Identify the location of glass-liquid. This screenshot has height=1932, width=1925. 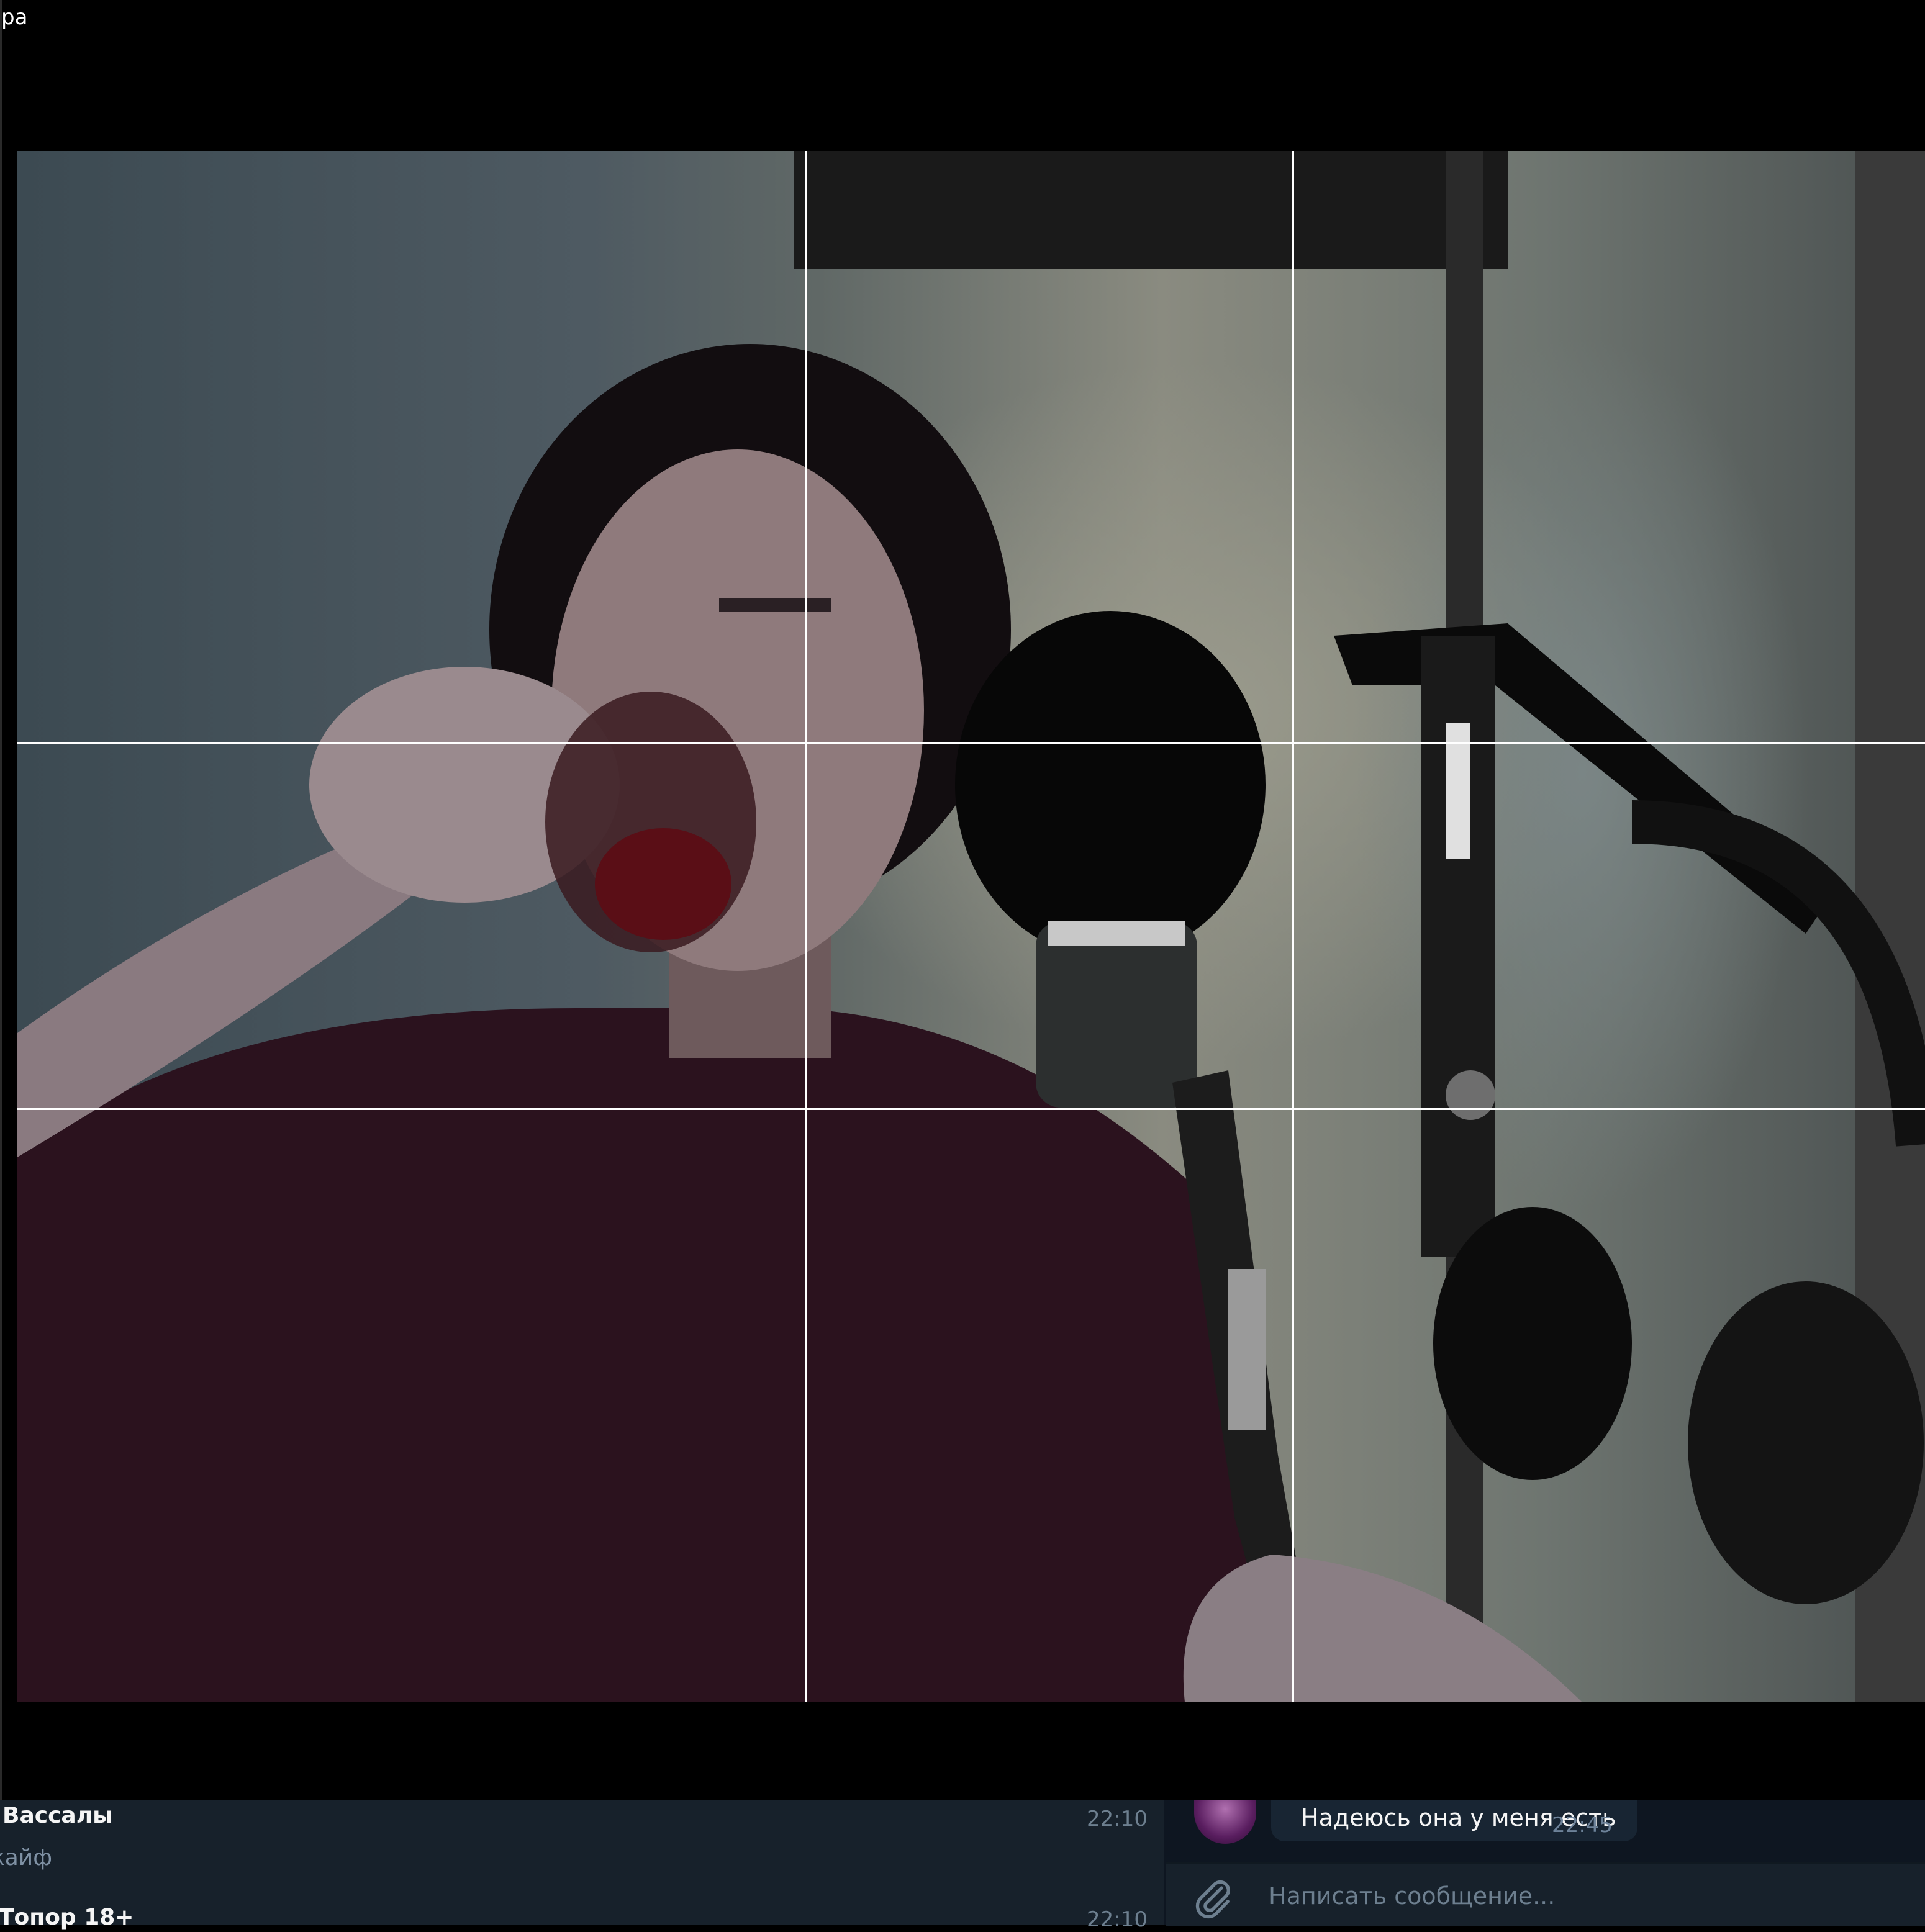
(664, 884).